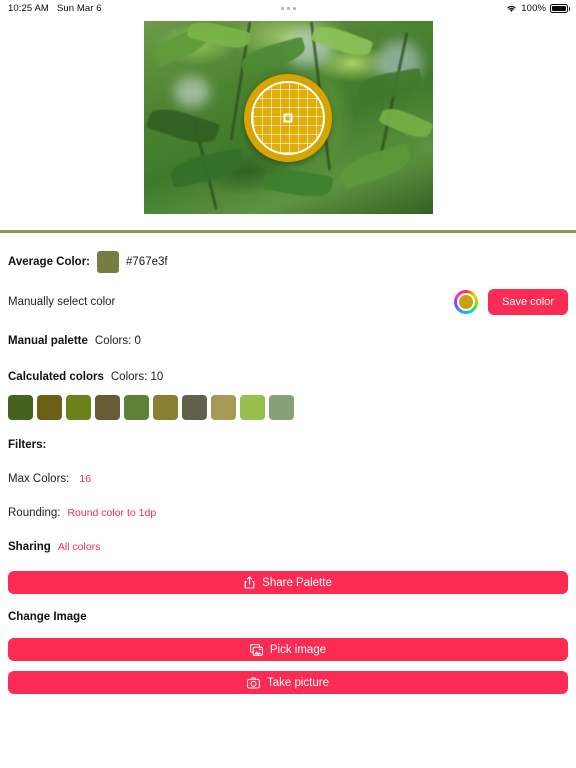 The height and width of the screenshot is (768, 576). Describe the element at coordinates (288, 479) in the screenshot. I see `max-colors-row: Max Colors: 16` at that location.